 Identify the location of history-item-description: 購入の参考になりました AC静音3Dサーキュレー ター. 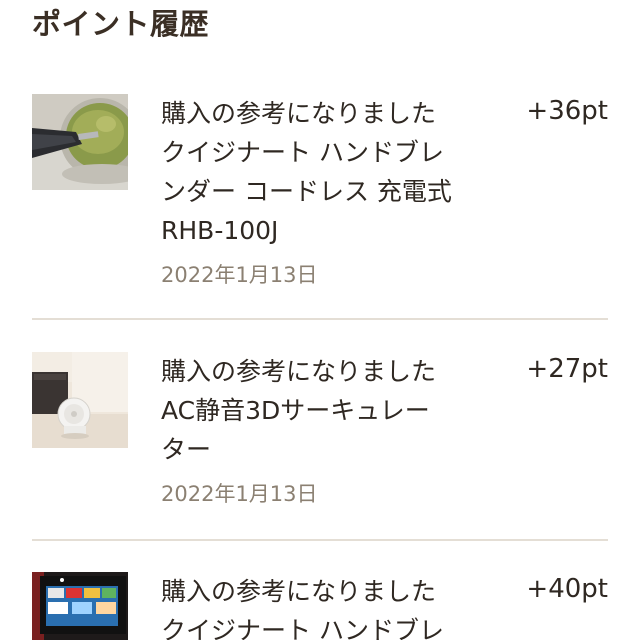
(331, 410).